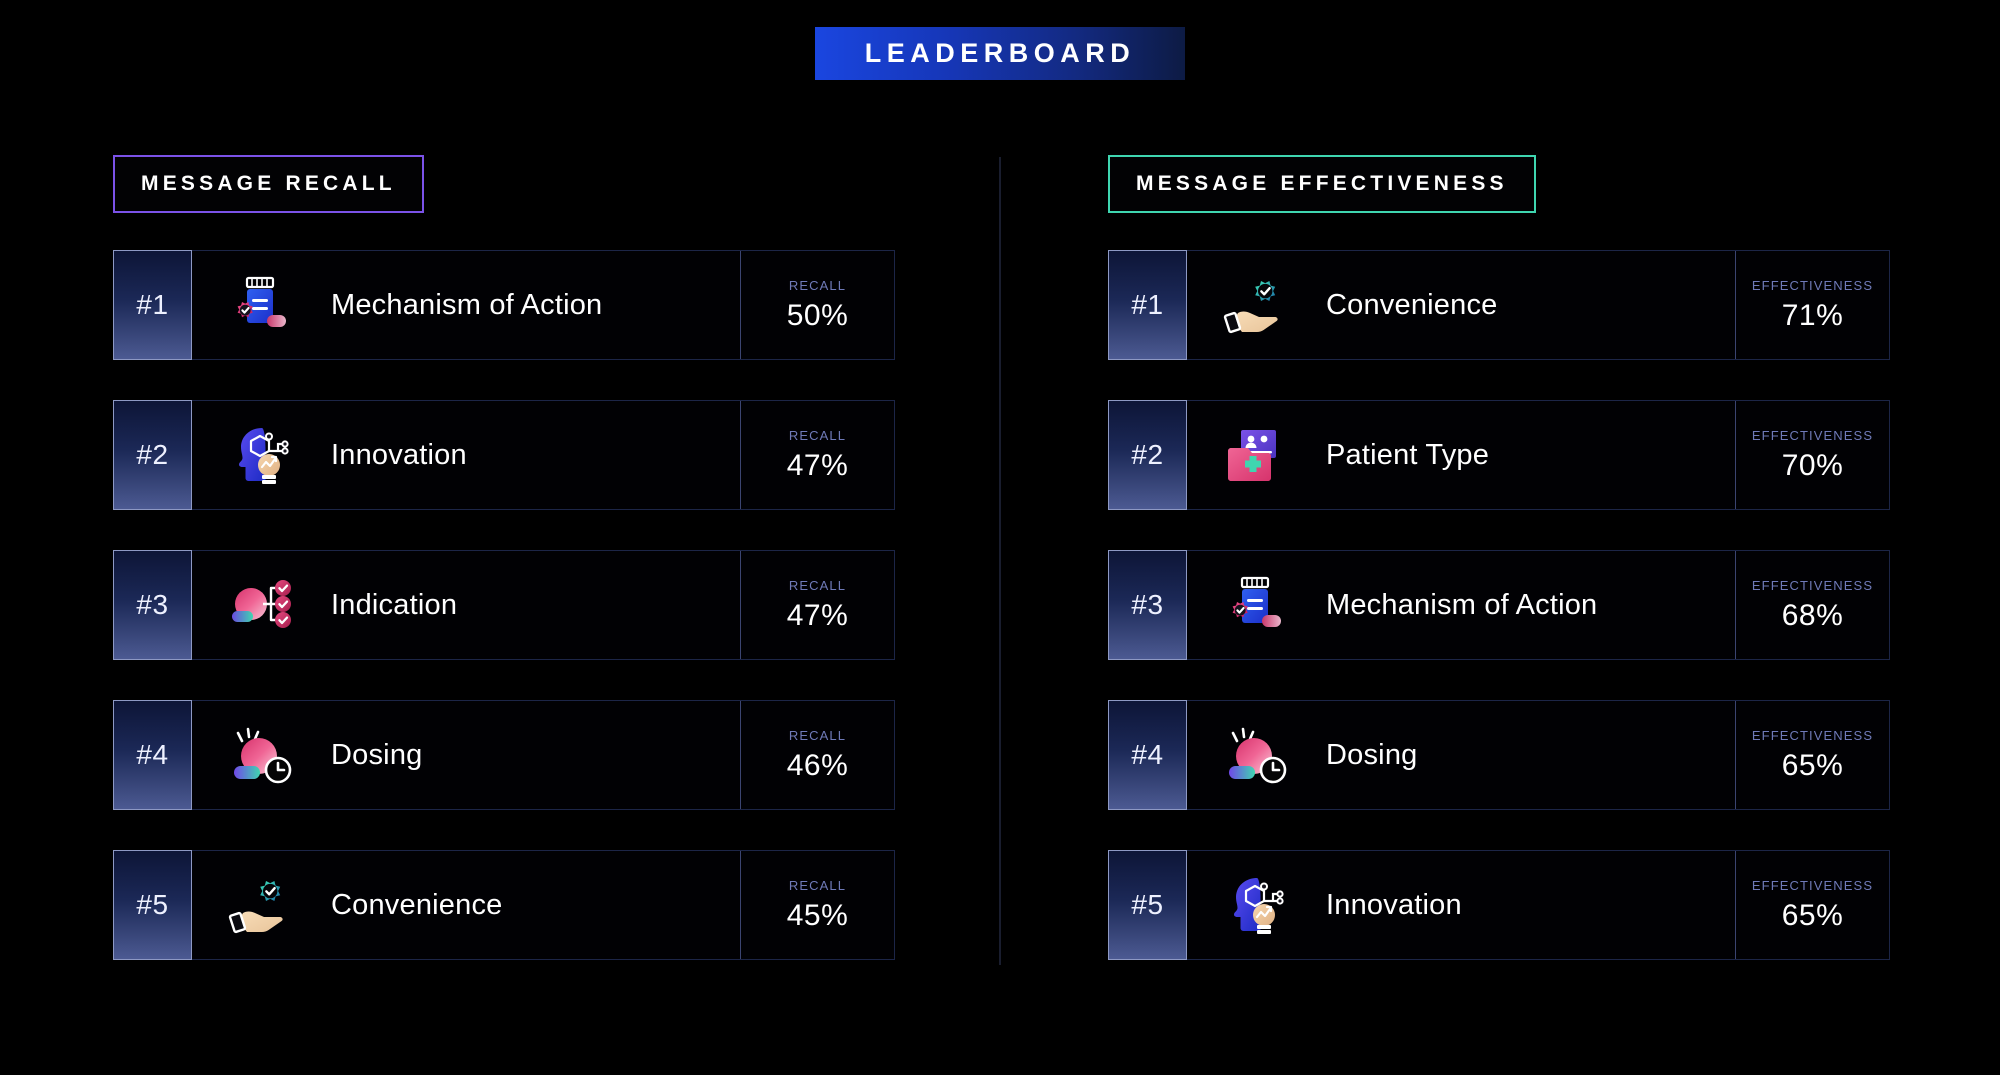 The height and width of the screenshot is (1075, 2000). Describe the element at coordinates (1538, 905) in the screenshot. I see `row-body: Innovation EFFECTIVENESS 65%` at that location.